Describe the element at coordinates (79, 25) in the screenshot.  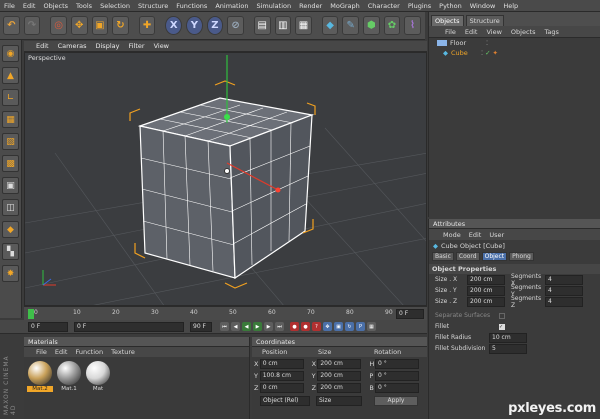
I see `move-icon: ✥` at that location.